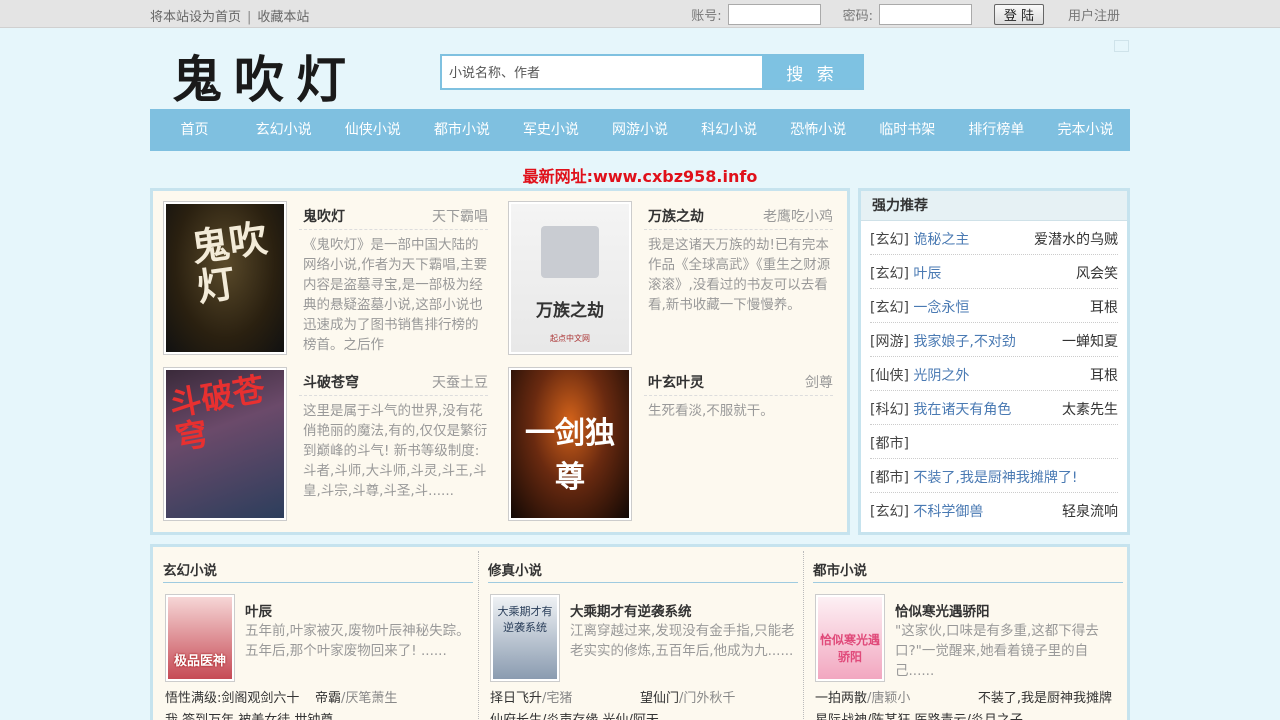 The height and width of the screenshot is (720, 1280). I want to click on nav-kongbu: 恐怖小说, so click(818, 130).